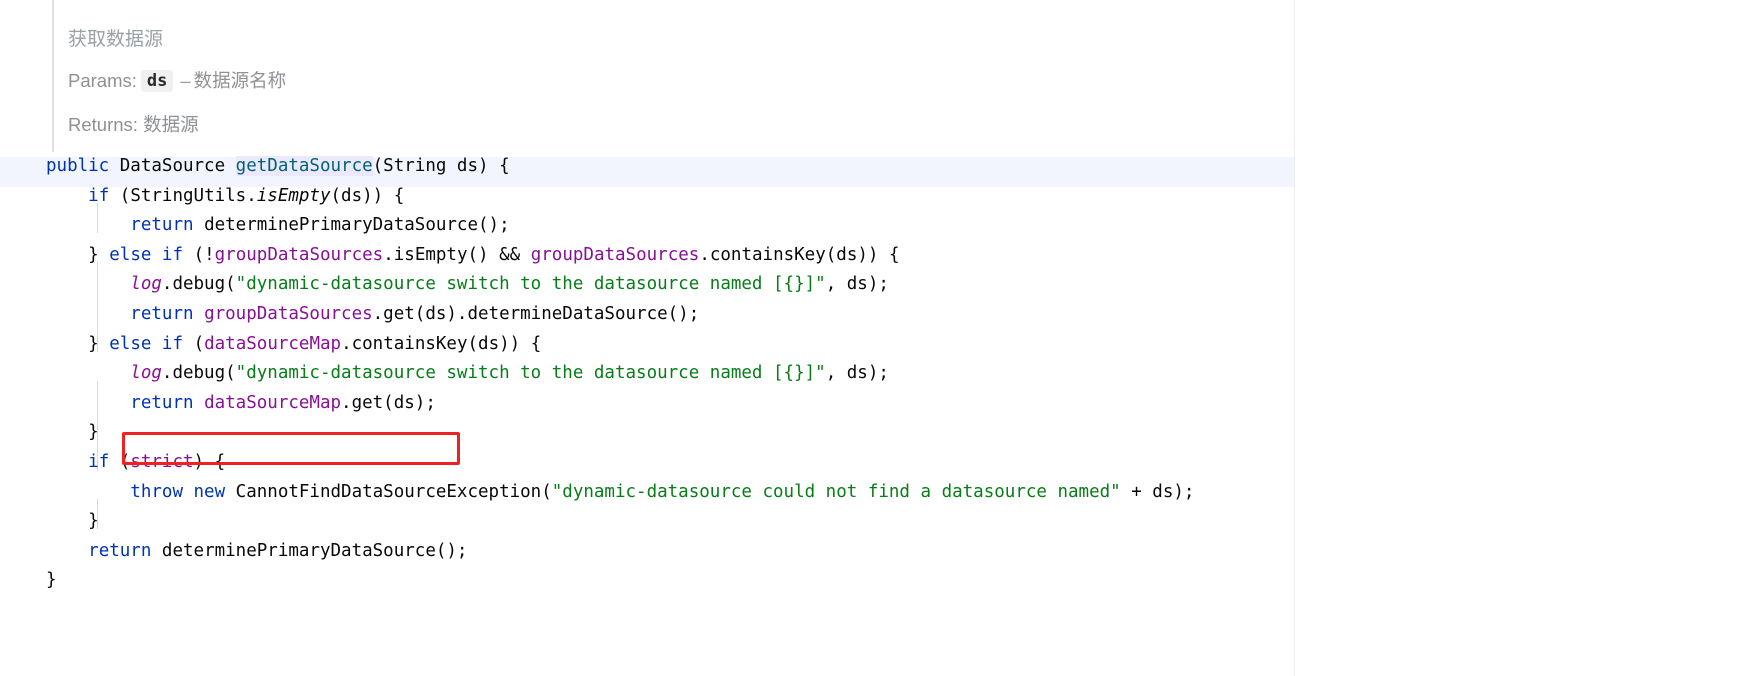  What do you see at coordinates (177, 80) in the screenshot?
I see `doc-params-row: Params: ds – 数据源名称` at bounding box center [177, 80].